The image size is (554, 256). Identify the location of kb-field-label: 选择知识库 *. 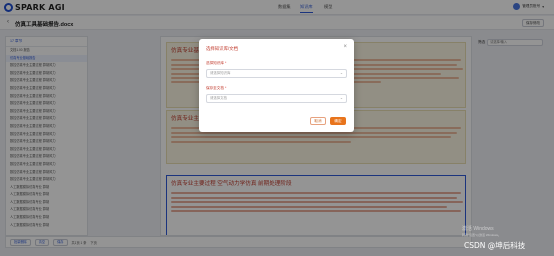
(216, 63).